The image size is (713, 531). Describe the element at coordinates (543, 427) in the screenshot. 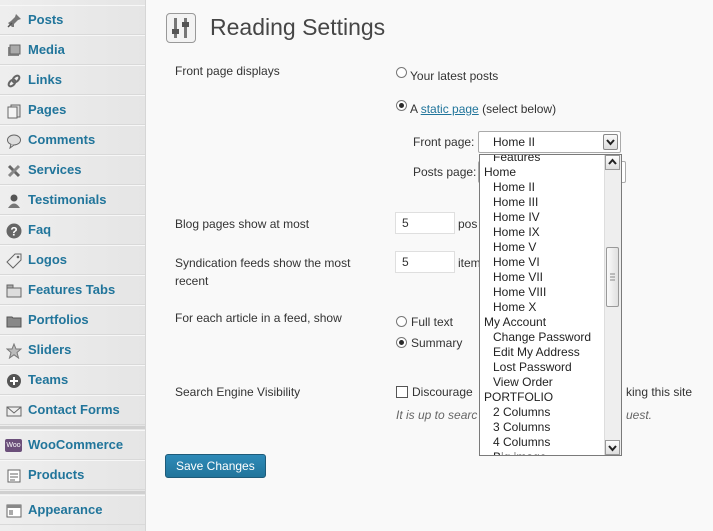

I see `dropdown-option: 3 Columns` at that location.